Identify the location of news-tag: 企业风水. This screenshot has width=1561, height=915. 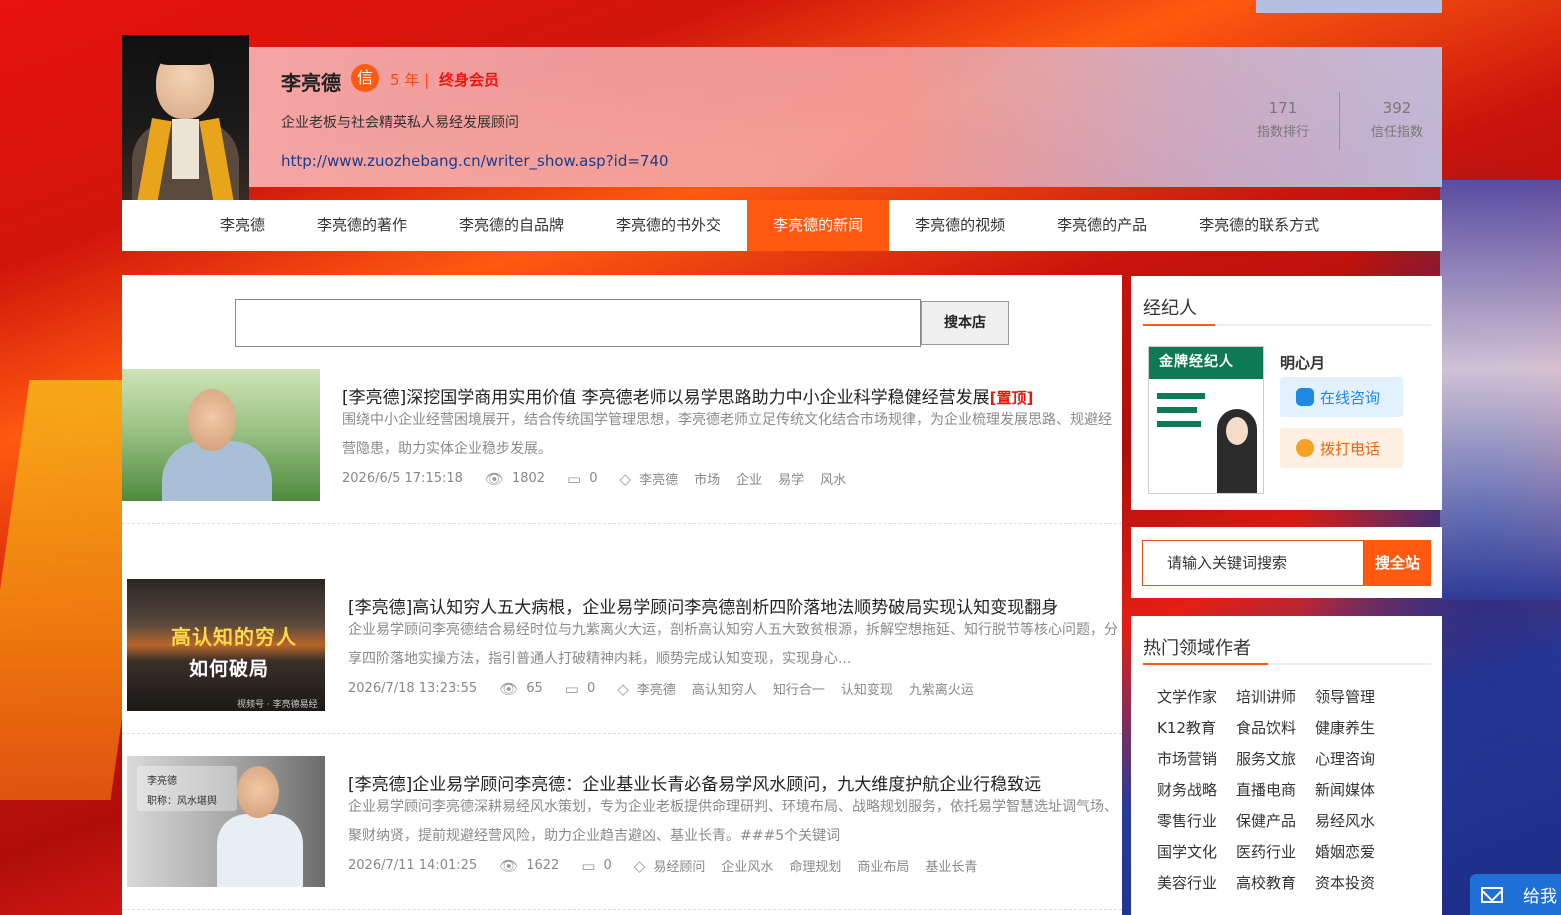
(747, 865).